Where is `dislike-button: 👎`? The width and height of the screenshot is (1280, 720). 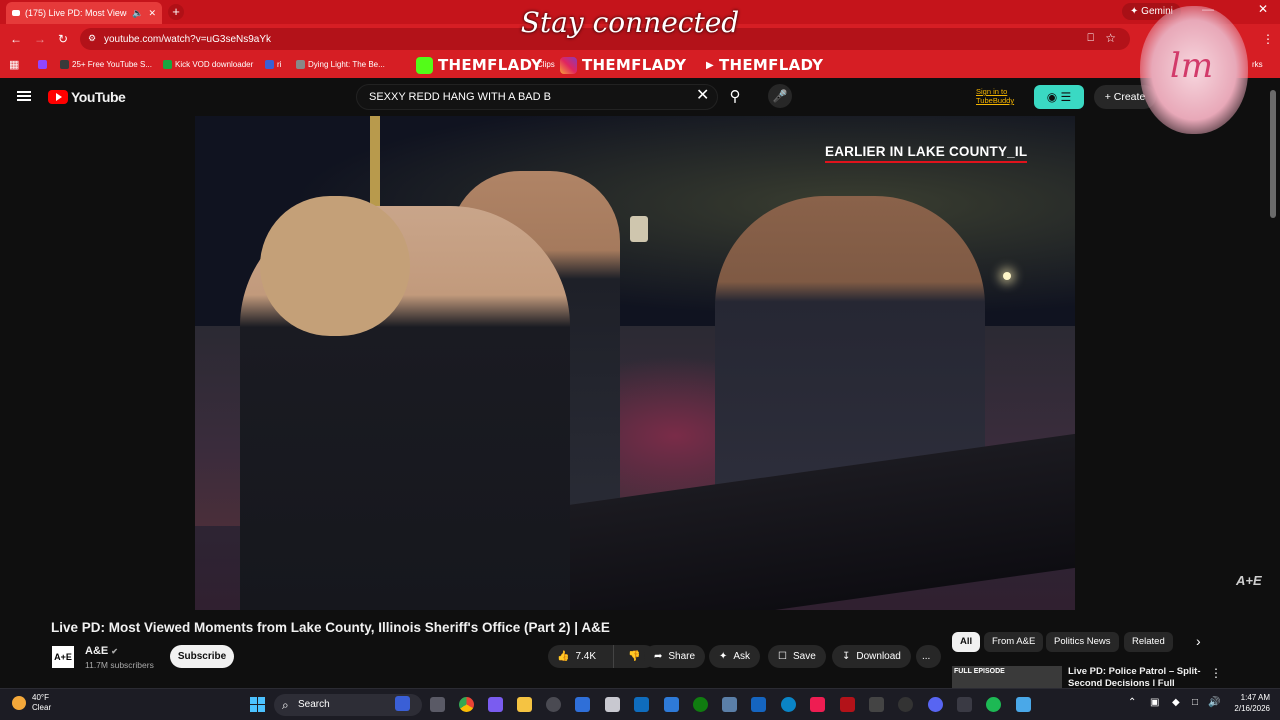
dislike-button: 👎 is located at coordinates (630, 656).